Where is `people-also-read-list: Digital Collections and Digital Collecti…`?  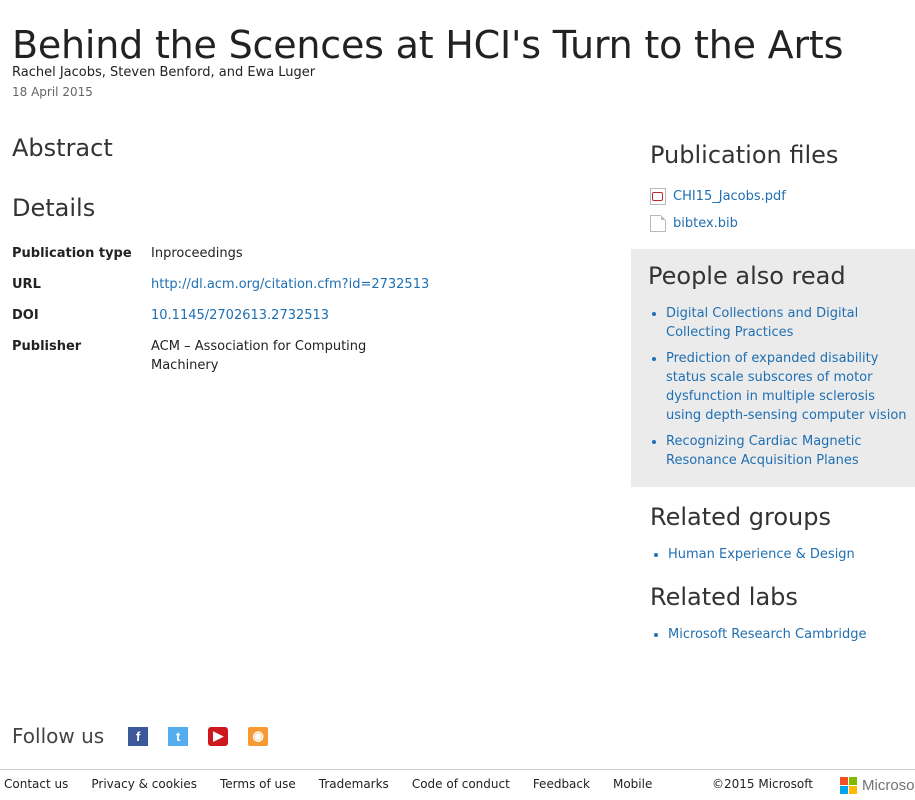 people-also-read-list: Digital Collections and Digital Collecti… is located at coordinates (771, 390).